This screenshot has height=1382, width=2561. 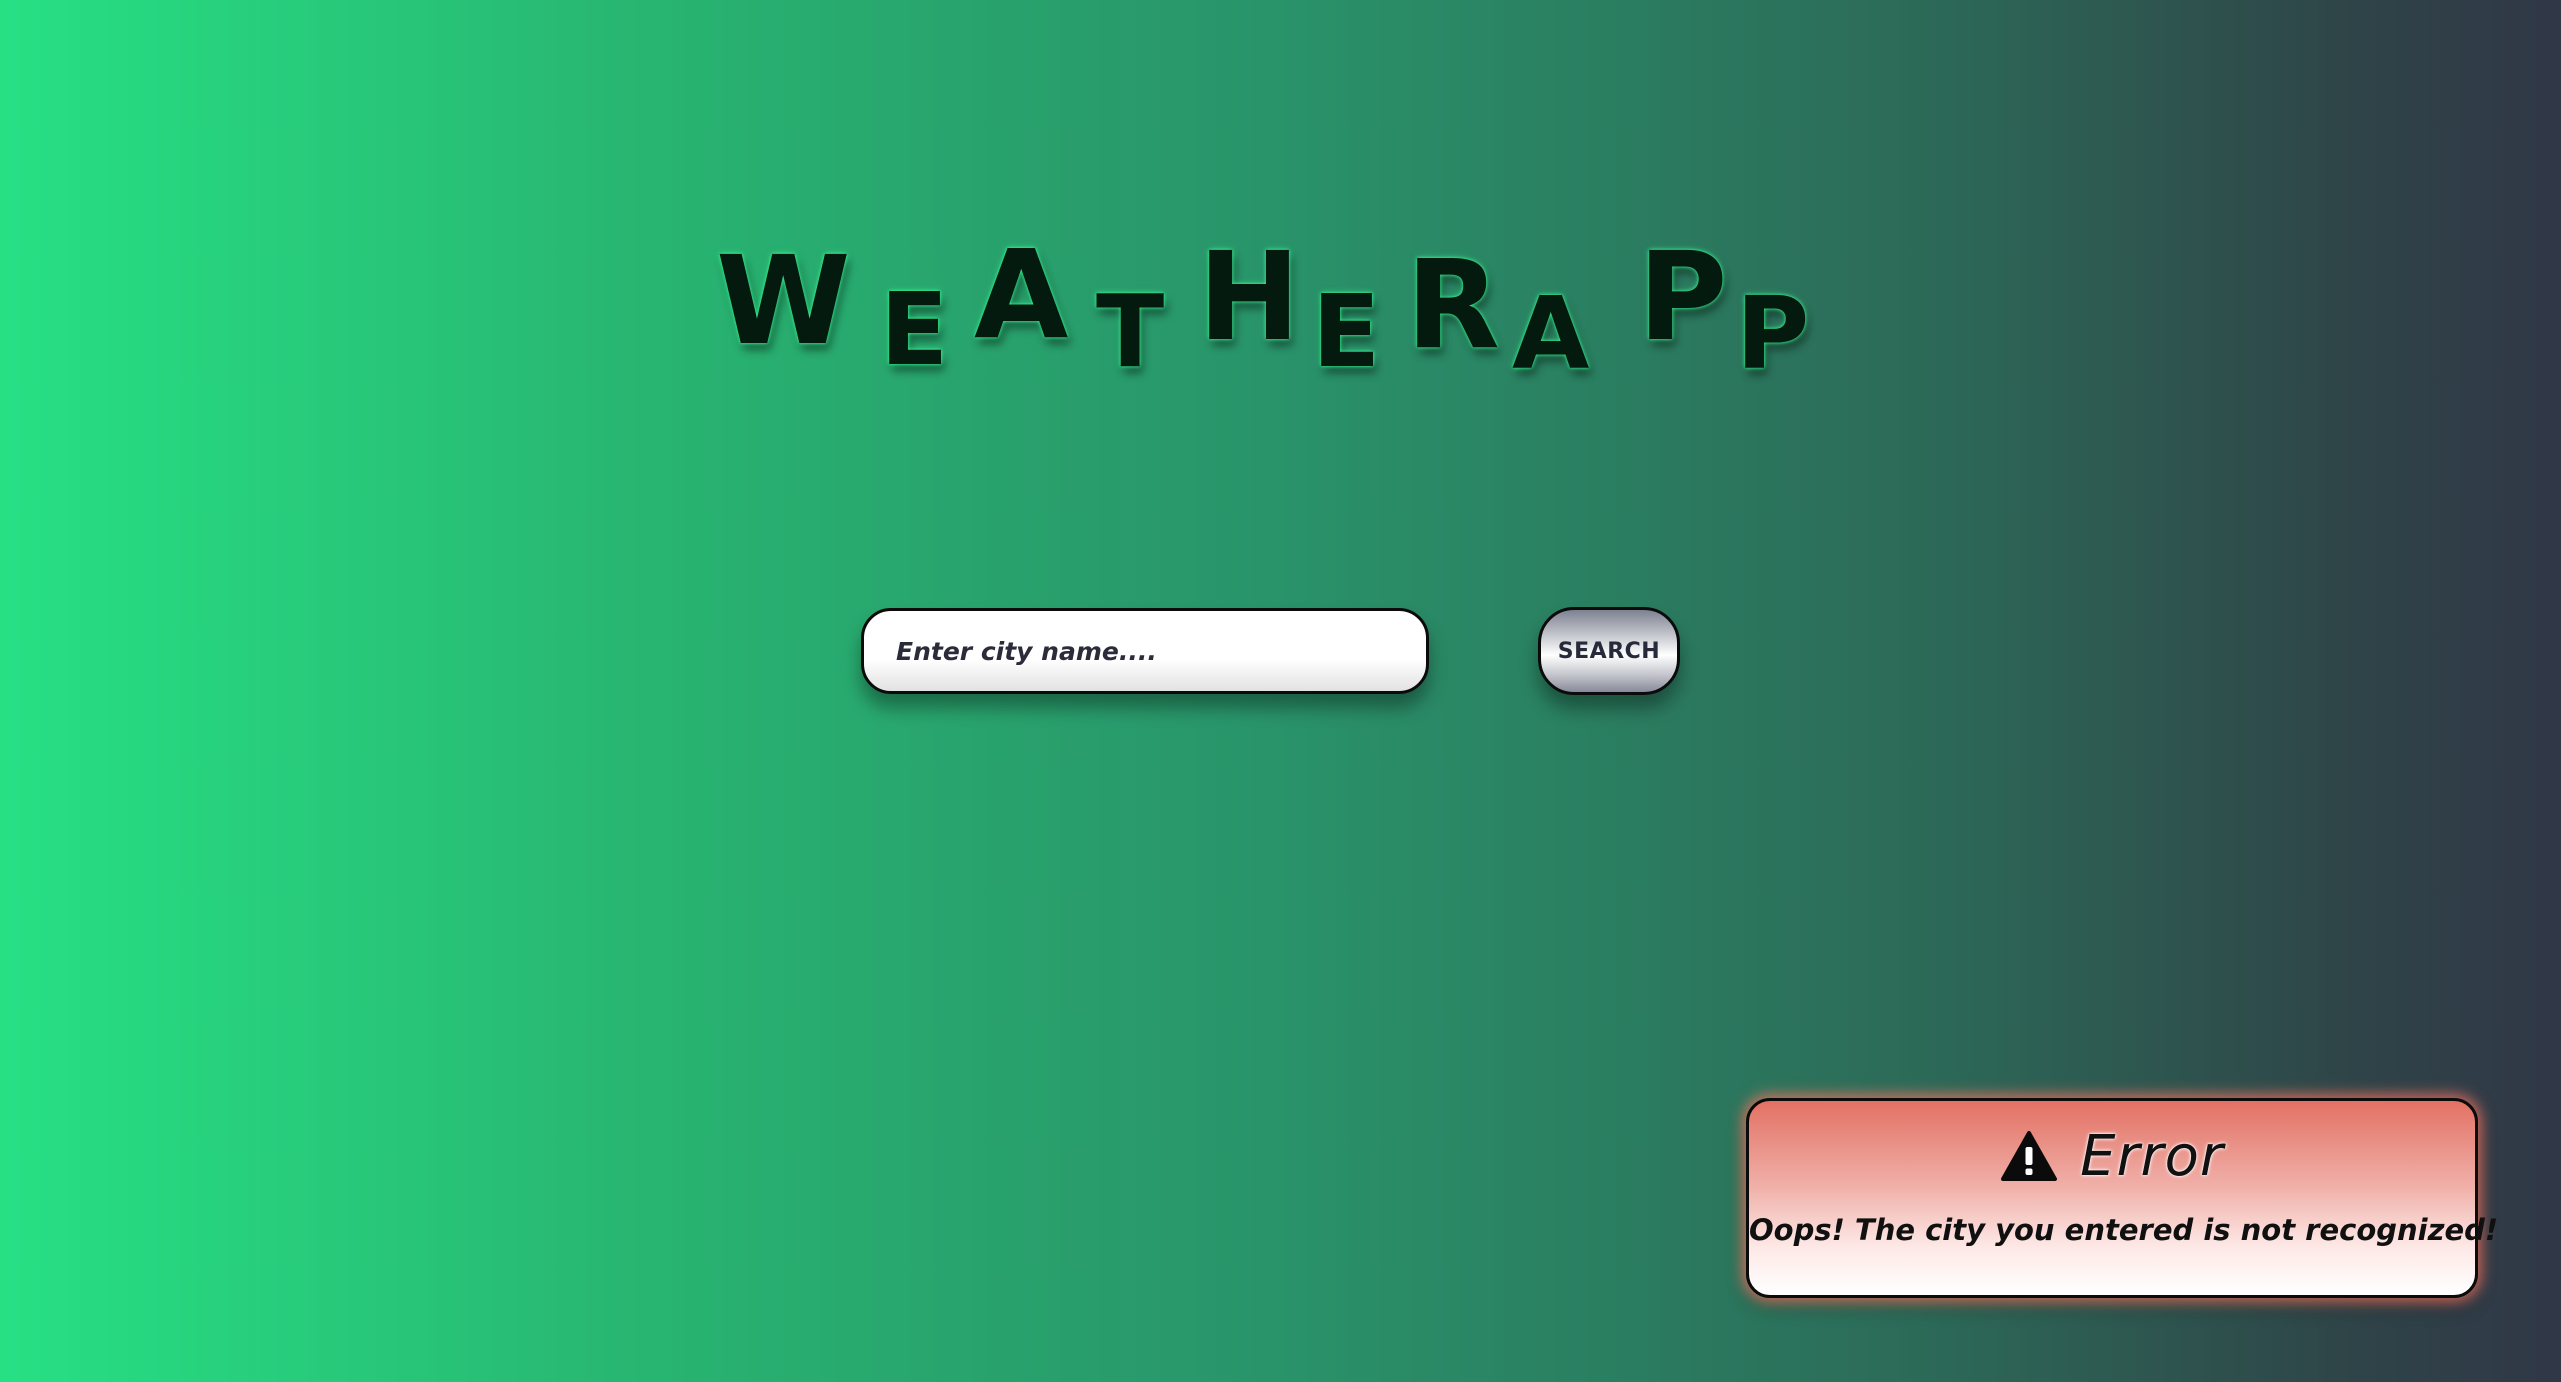 What do you see at coordinates (1130, 331) in the screenshot?
I see `app-title-letter: T` at bounding box center [1130, 331].